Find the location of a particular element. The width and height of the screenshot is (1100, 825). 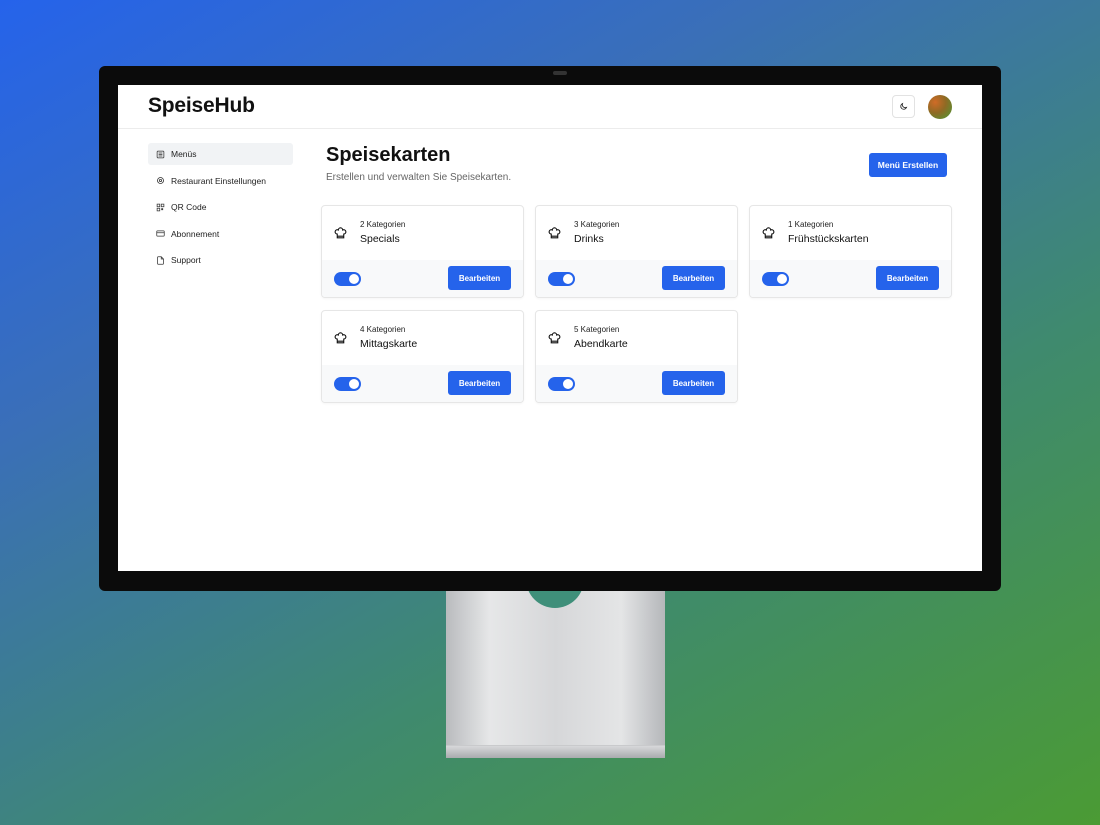

monitor-stand is located at coordinates (555, 673).